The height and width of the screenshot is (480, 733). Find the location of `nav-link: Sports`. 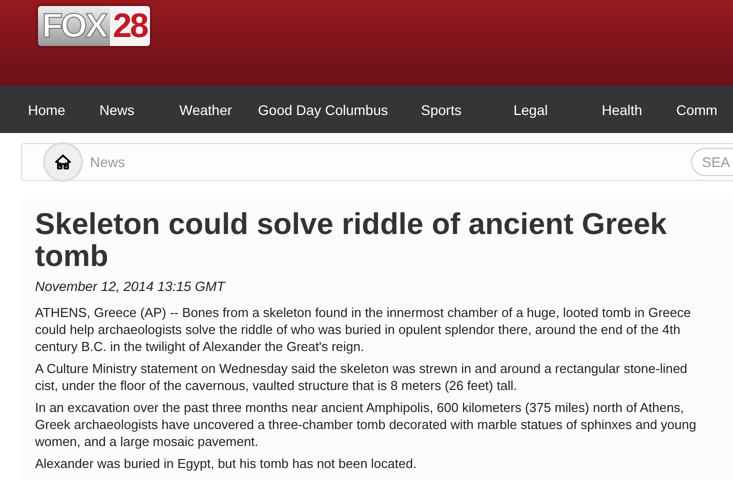

nav-link: Sports is located at coordinates (441, 110).